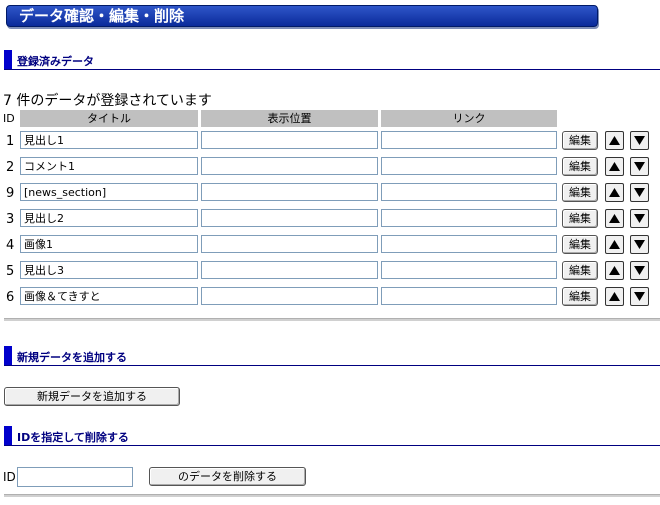  I want to click on row-id: 1, so click(10, 141).